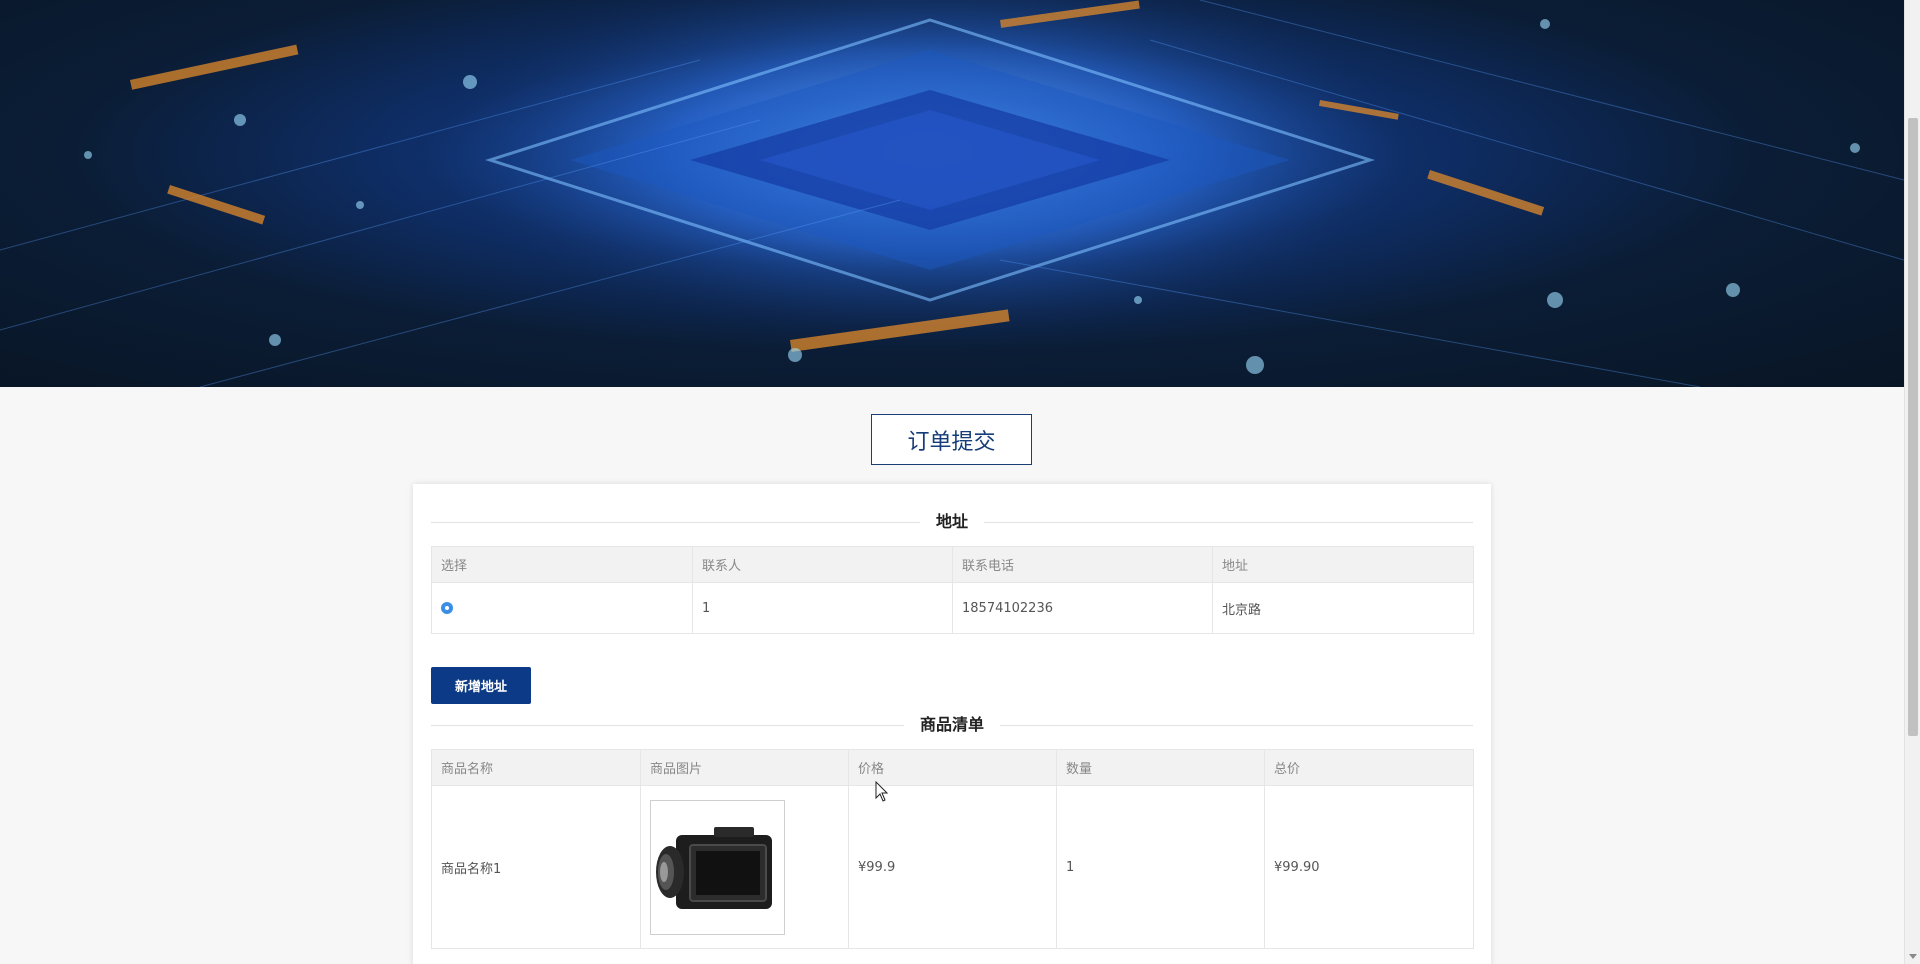  What do you see at coordinates (822, 608) in the screenshot?
I see `contact-cell: 1` at bounding box center [822, 608].